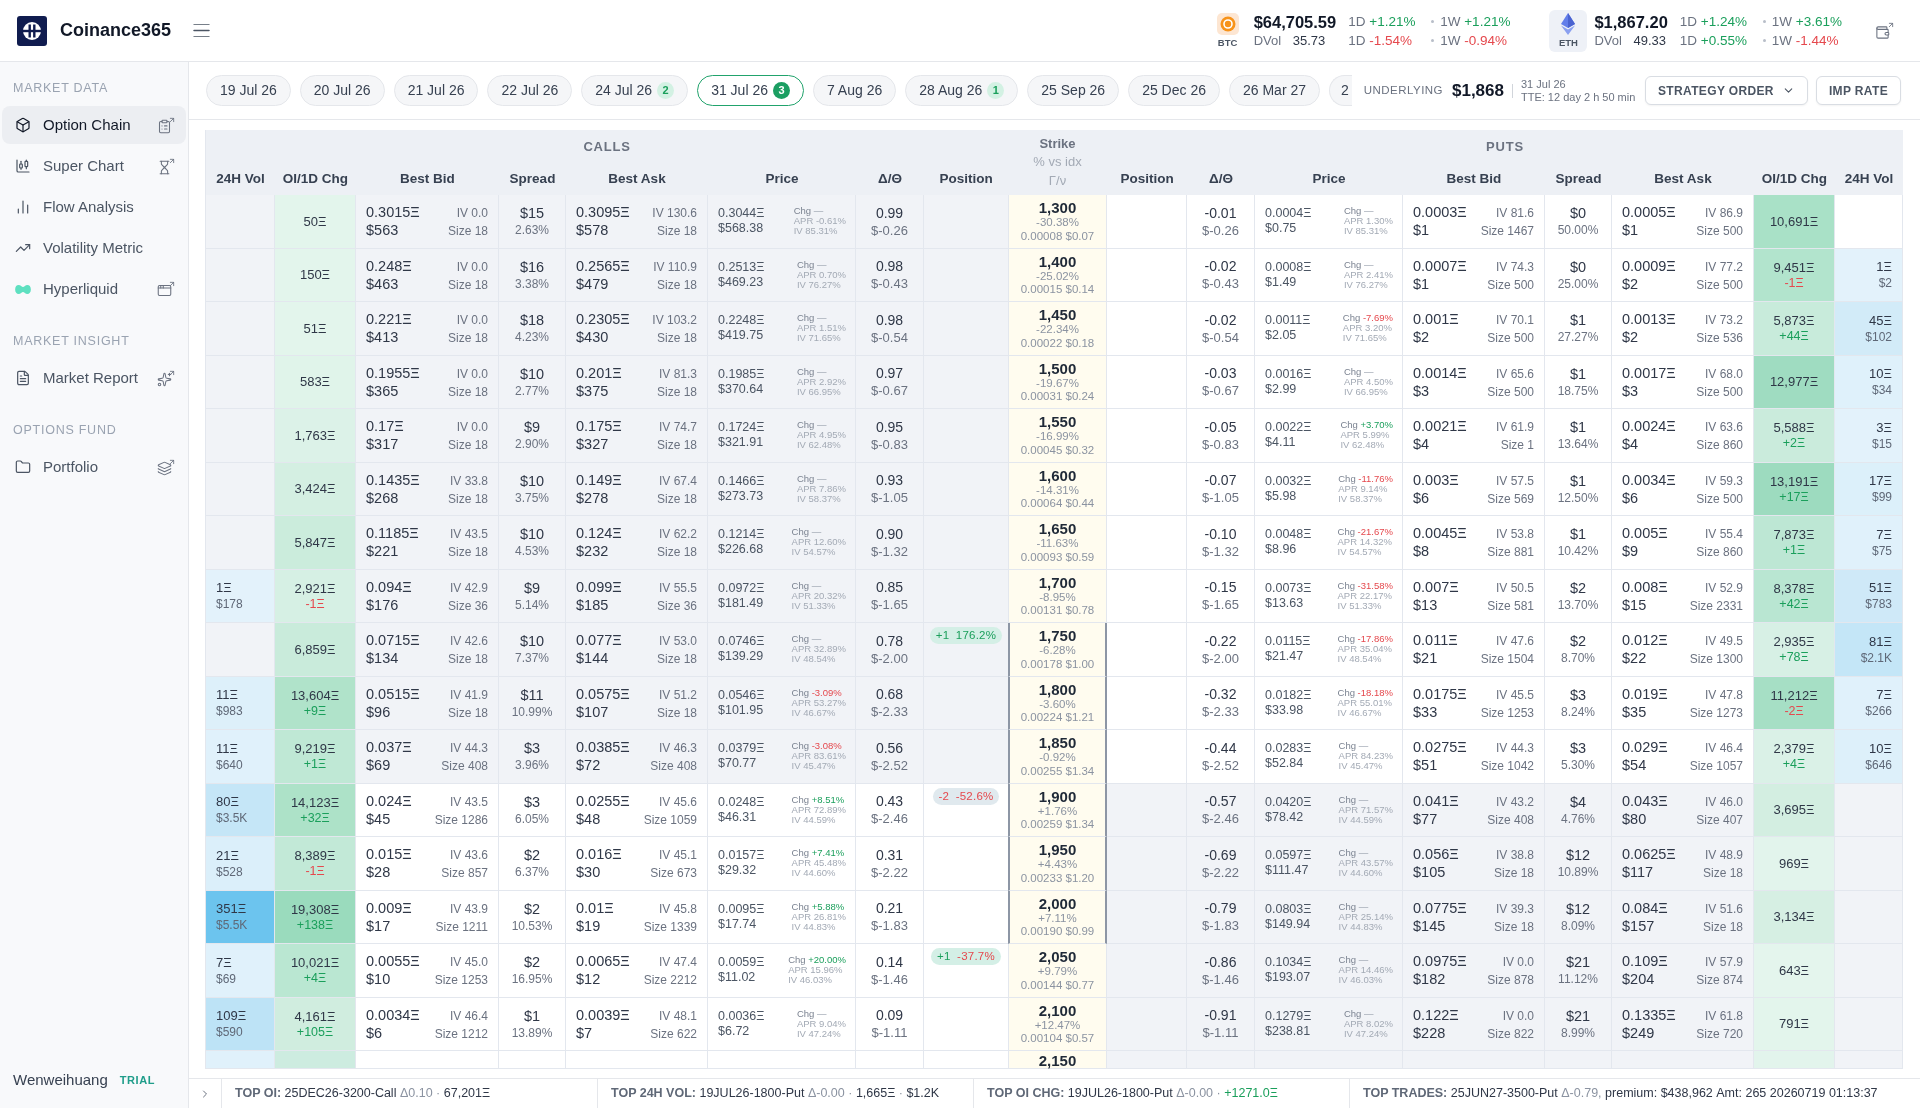  I want to click on status-stat: TOP OI: 25DEC26-3200-Call Δ0.10 · 67,201Ξ, so click(363, 1094).